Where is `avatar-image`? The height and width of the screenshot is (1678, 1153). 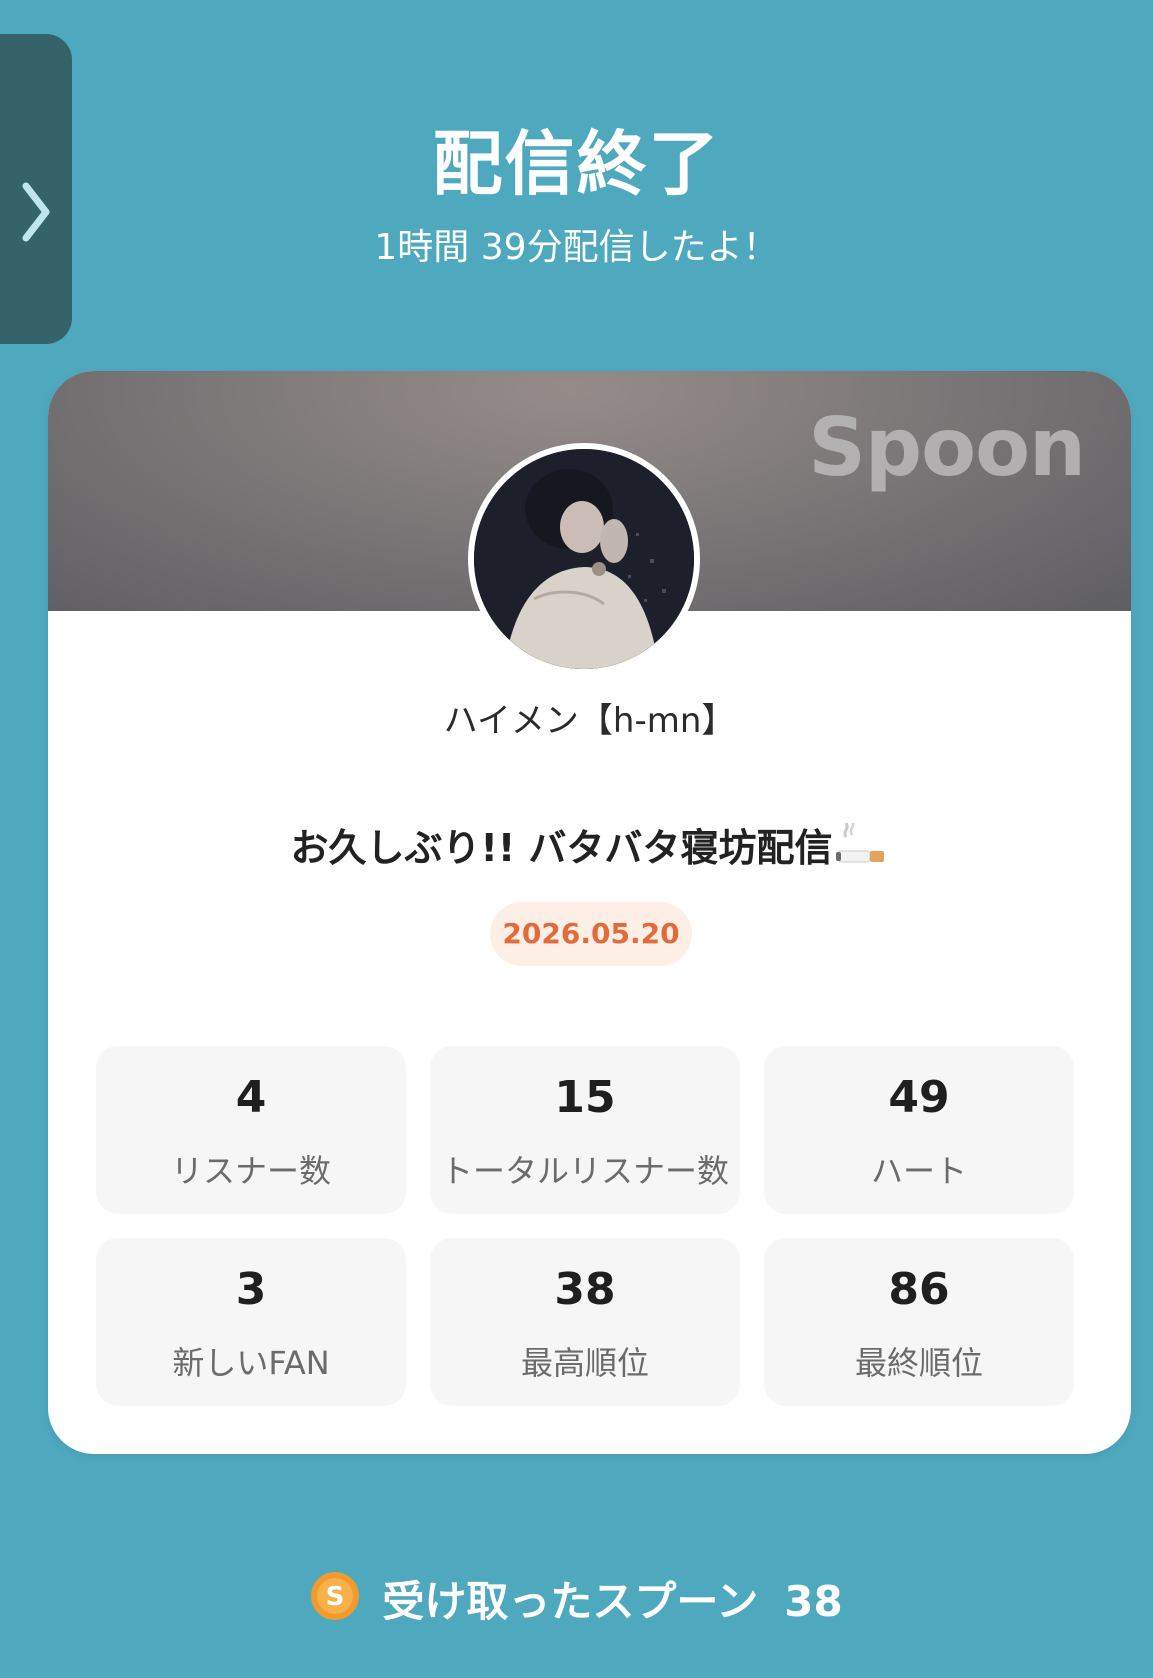 avatar-image is located at coordinates (584, 559).